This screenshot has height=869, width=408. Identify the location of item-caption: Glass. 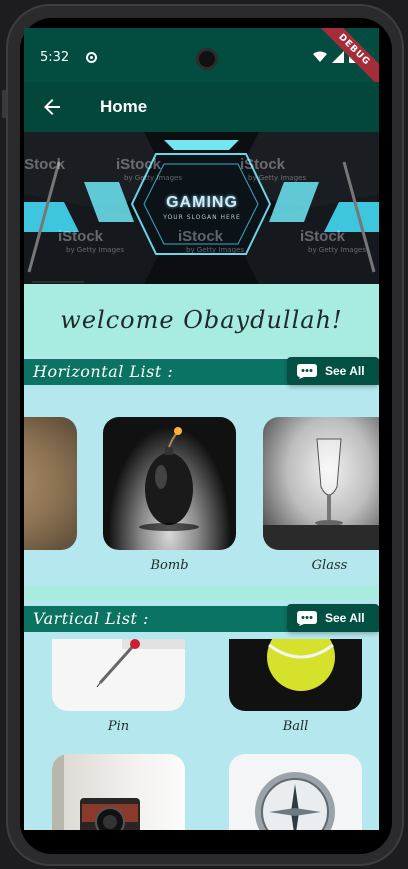
(329, 565).